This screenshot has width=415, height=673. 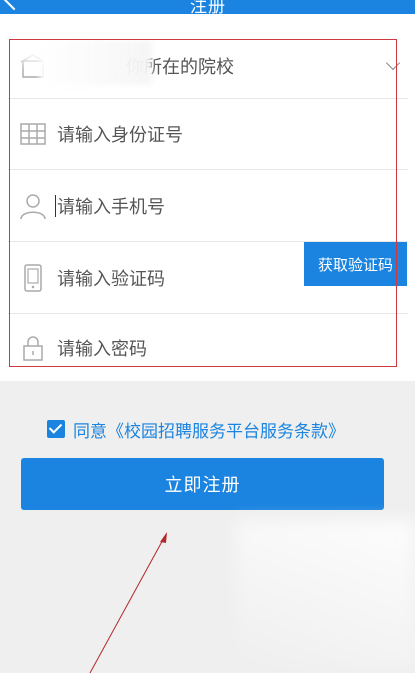 I want to click on back-icon, so click(x=14, y=5).